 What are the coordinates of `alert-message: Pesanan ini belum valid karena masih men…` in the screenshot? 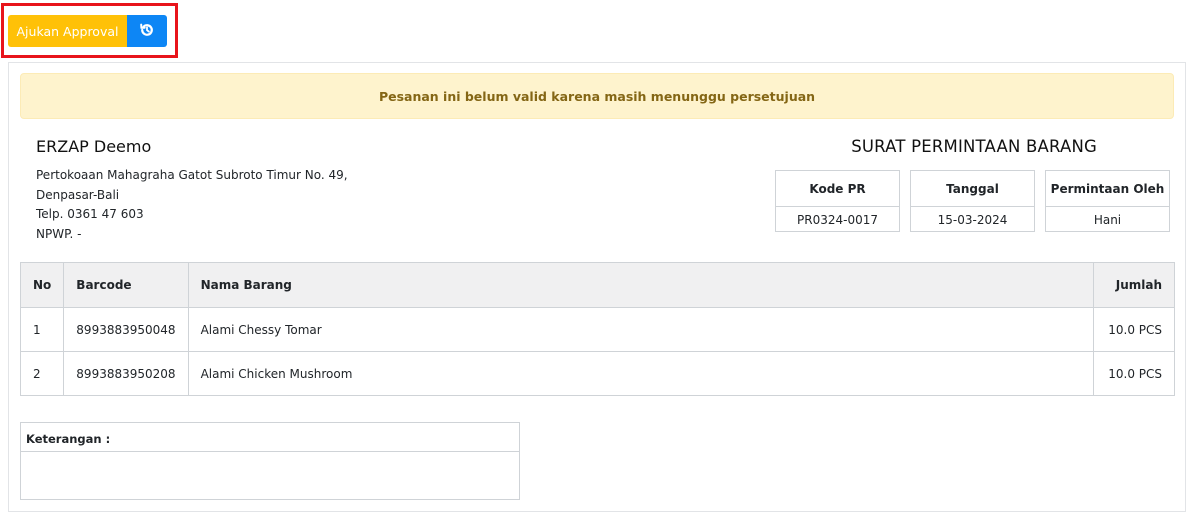 It's located at (597, 96).